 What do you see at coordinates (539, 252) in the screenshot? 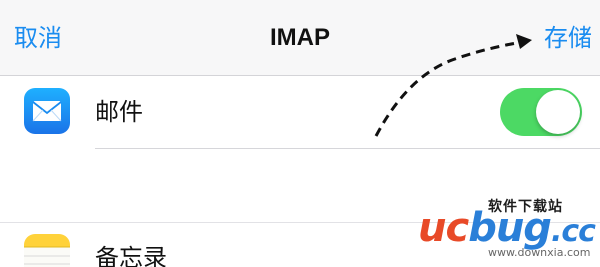
I see `watermark-url: www.downxia.com` at bounding box center [539, 252].